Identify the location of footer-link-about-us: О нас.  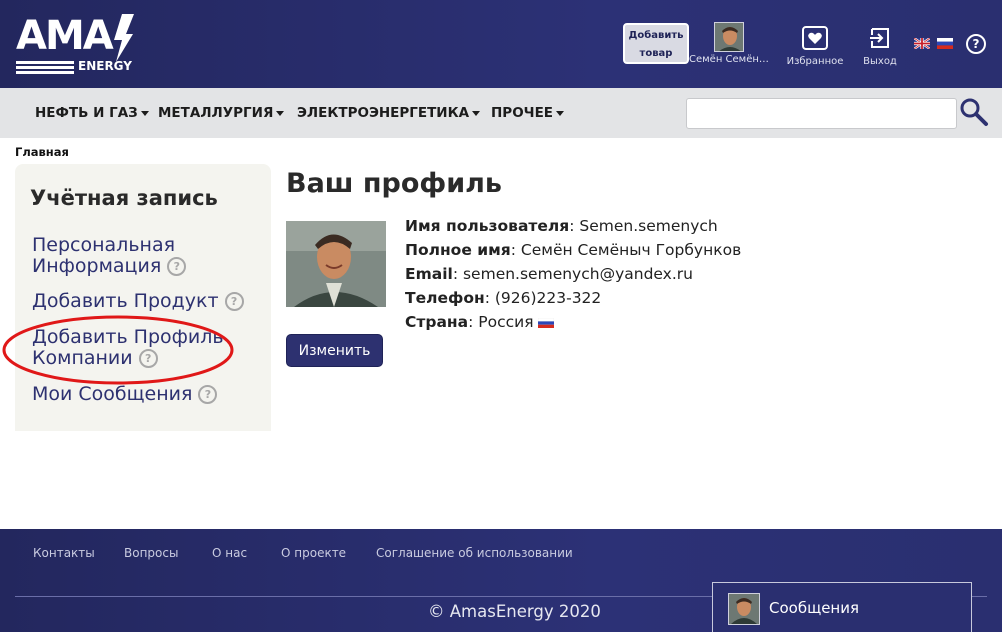
(229, 553).